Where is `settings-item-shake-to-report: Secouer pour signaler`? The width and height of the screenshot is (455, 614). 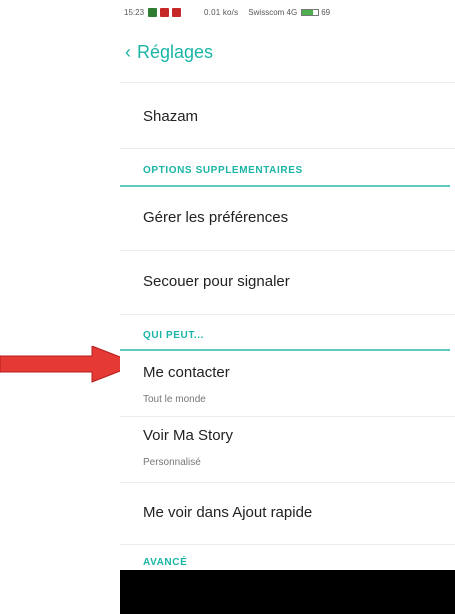
settings-item-shake-to-report: Secouer pour signaler is located at coordinates (216, 281).